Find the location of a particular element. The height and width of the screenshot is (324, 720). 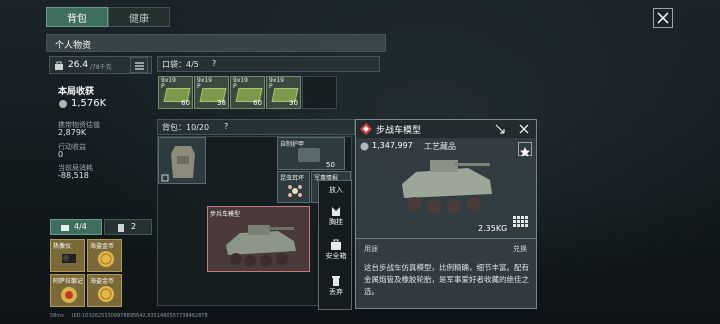

menu-place-label: 放入 is located at coordinates (336, 190).